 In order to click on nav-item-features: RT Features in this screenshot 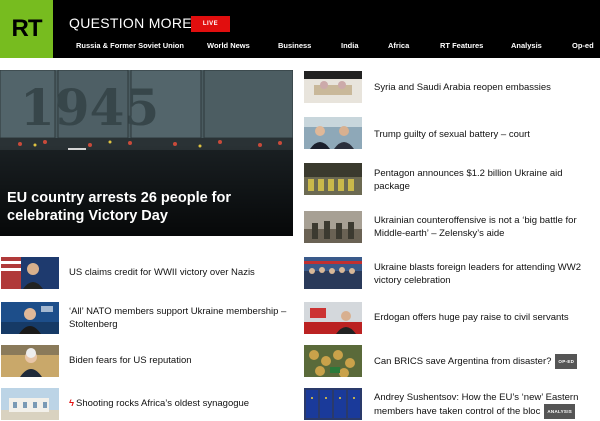, I will do `click(461, 45)`.